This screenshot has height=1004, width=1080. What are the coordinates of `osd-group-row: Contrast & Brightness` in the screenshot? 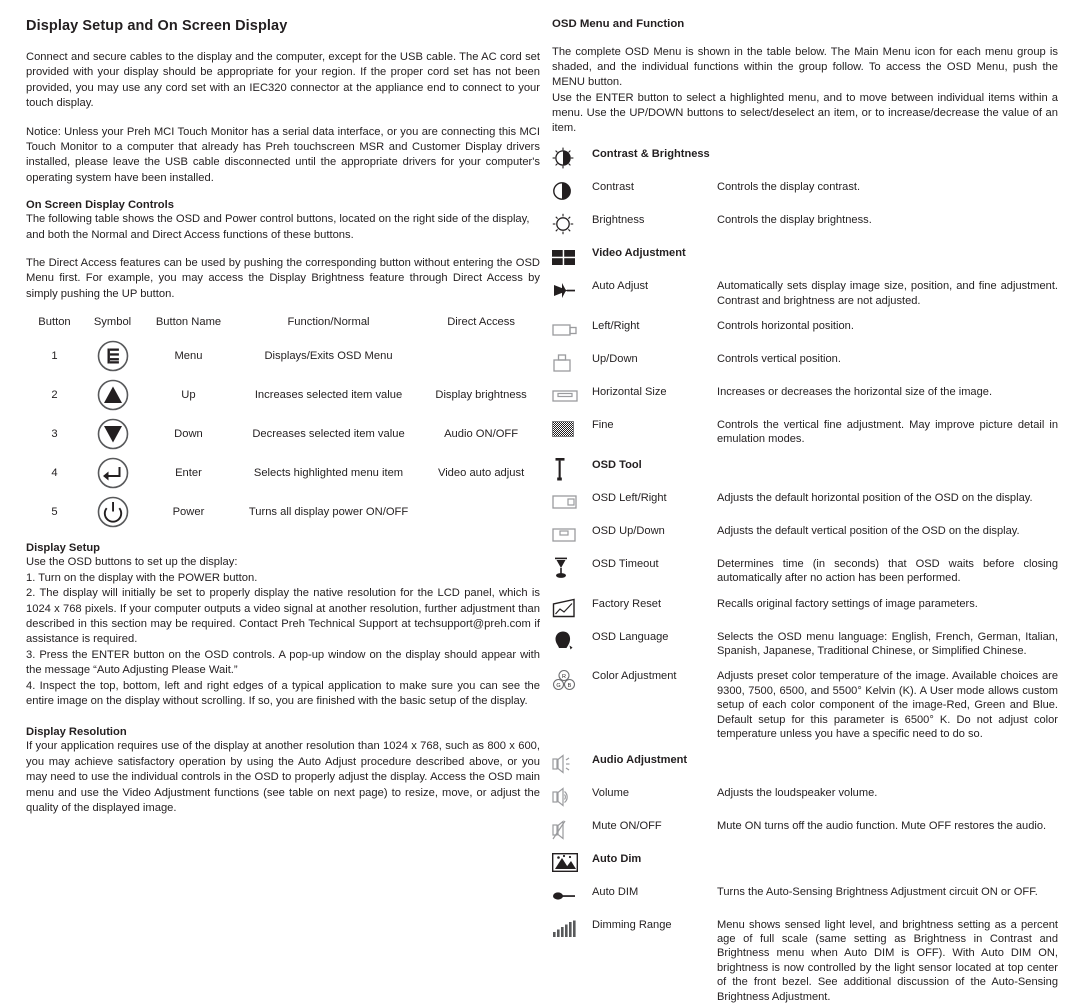 It's located at (805, 161).